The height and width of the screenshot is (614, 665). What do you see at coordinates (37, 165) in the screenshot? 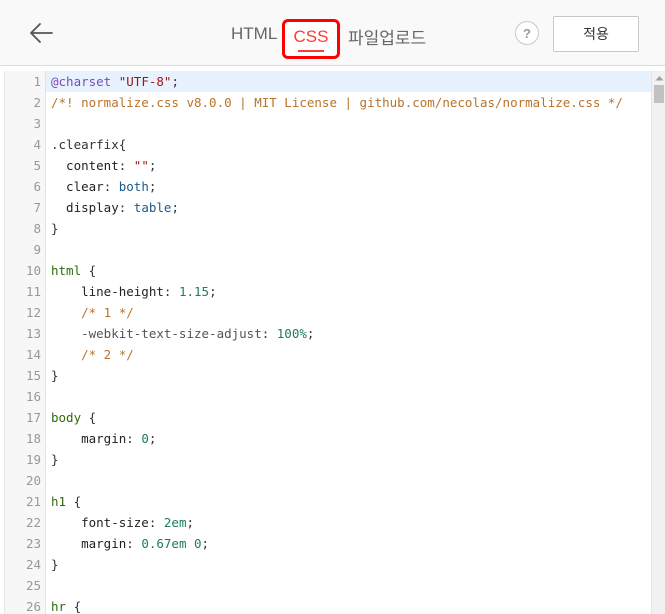
I see `line-number: 5` at bounding box center [37, 165].